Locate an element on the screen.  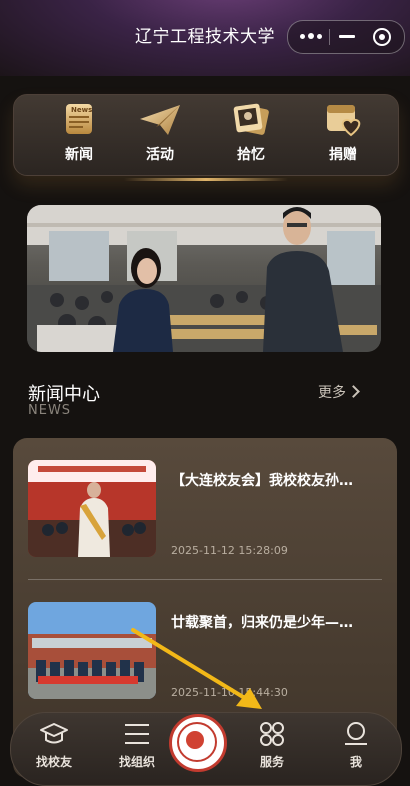
tab-label: 服务 is located at coordinates (271, 762).